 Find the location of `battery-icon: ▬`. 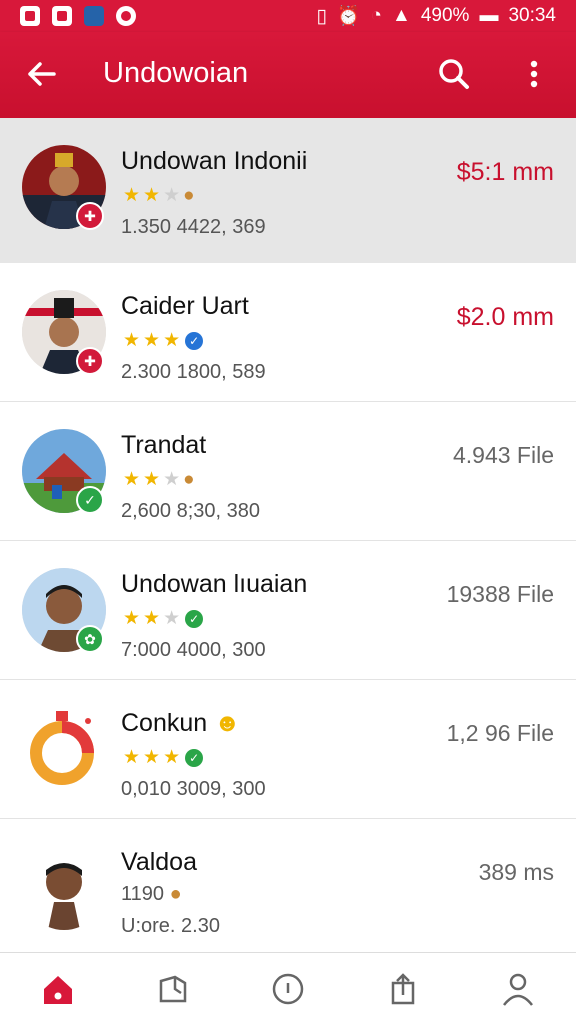

battery-icon: ▬ is located at coordinates (489, 15).